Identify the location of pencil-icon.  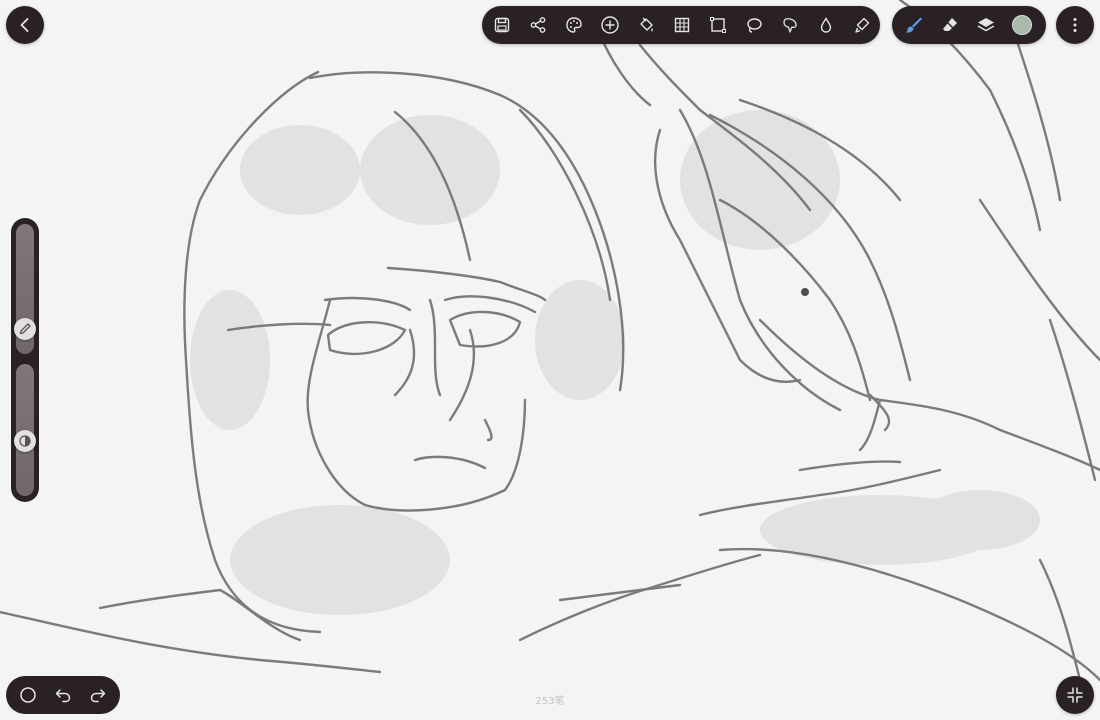
(25, 329).